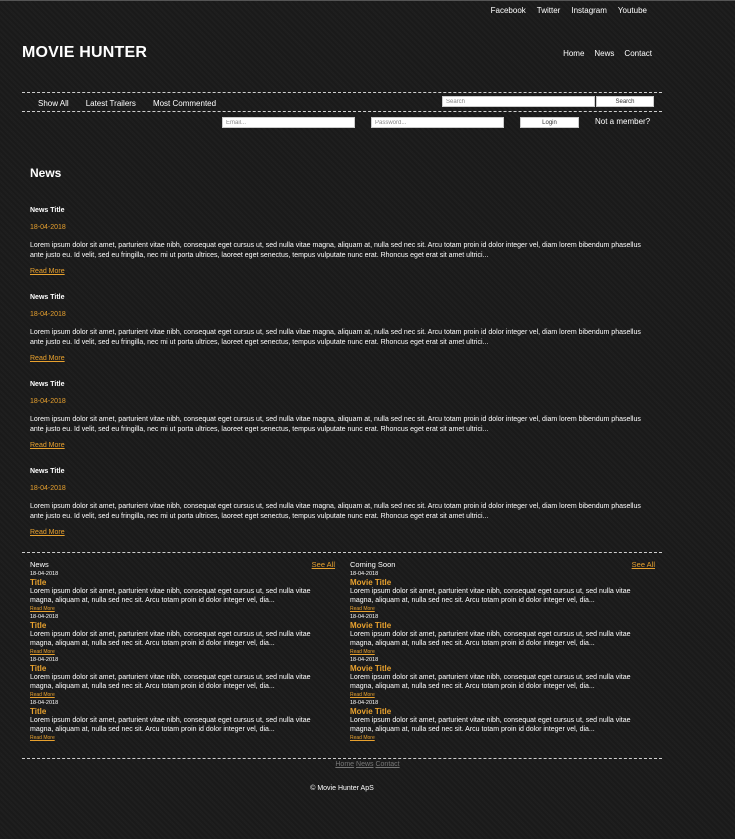  I want to click on login-button: Login, so click(549, 122).